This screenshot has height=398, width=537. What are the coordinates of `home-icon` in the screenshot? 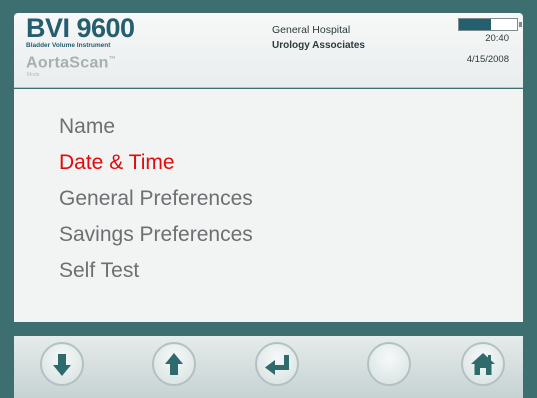 It's located at (483, 364).